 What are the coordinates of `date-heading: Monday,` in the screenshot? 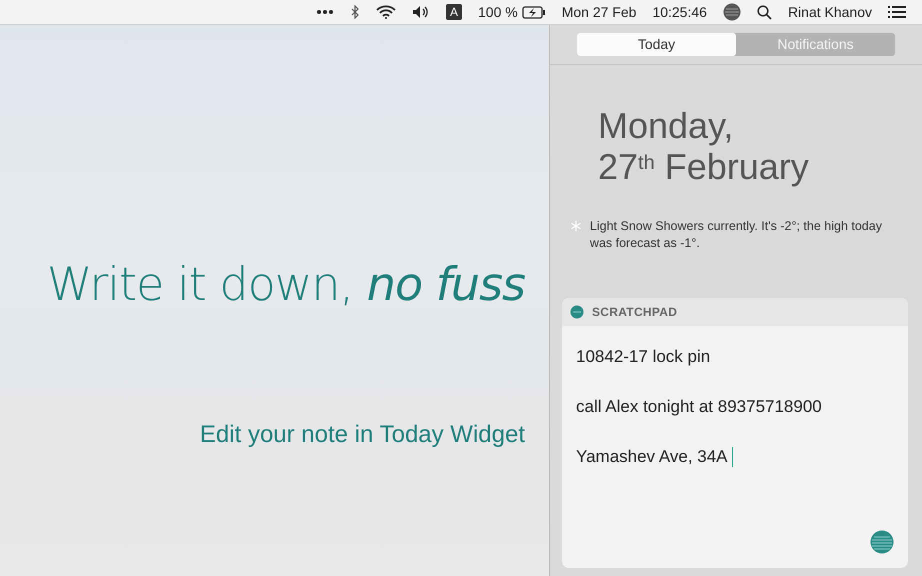 It's located at (666, 125).